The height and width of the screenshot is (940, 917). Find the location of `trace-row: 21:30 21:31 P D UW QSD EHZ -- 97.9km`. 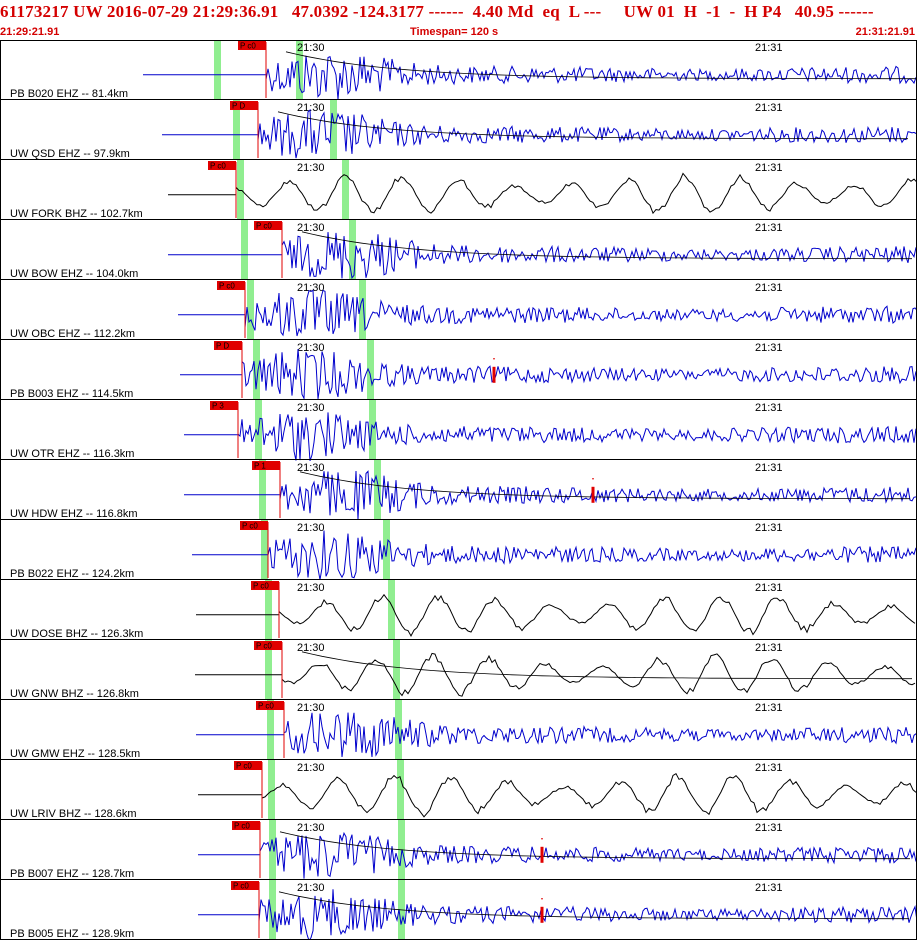

trace-row: 21:30 21:31 P D UW QSD EHZ -- 97.9km is located at coordinates (458, 130).